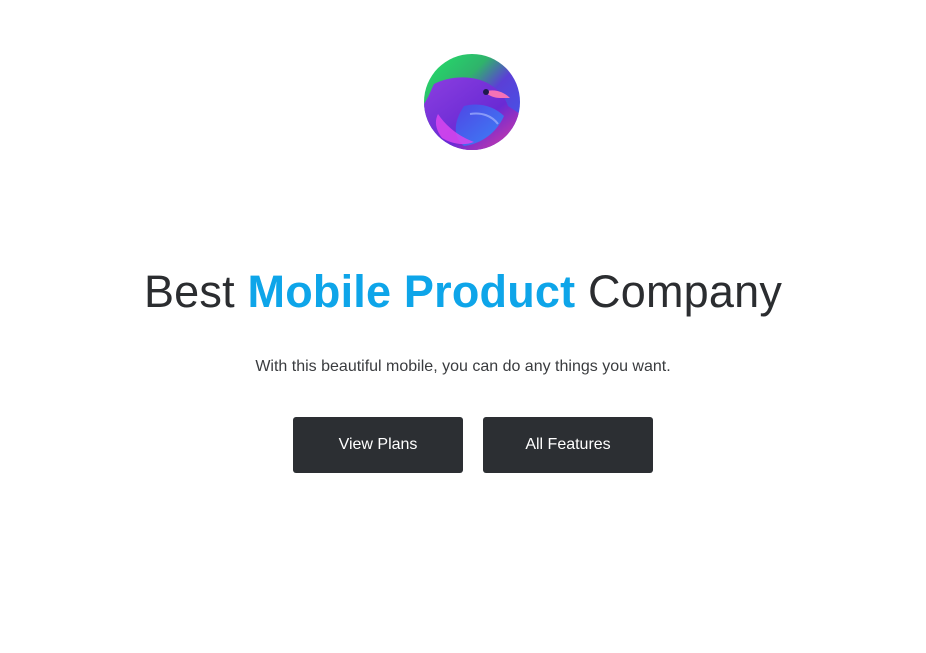 Image resolution: width=926 pixels, height=653 pixels. I want to click on headline-accent: Mobile Product, so click(411, 291).